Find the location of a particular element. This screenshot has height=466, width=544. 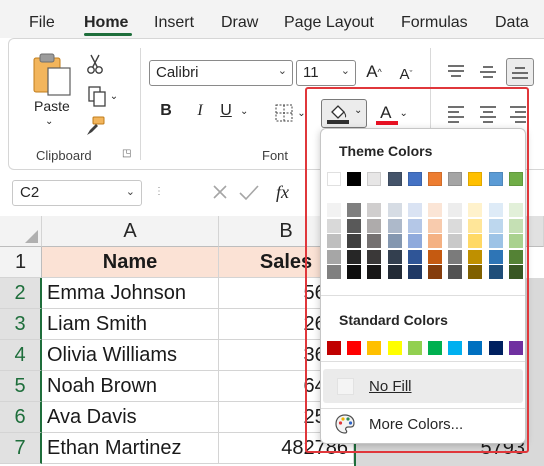

paste-button: Paste ⌄ is located at coordinates (51, 94).